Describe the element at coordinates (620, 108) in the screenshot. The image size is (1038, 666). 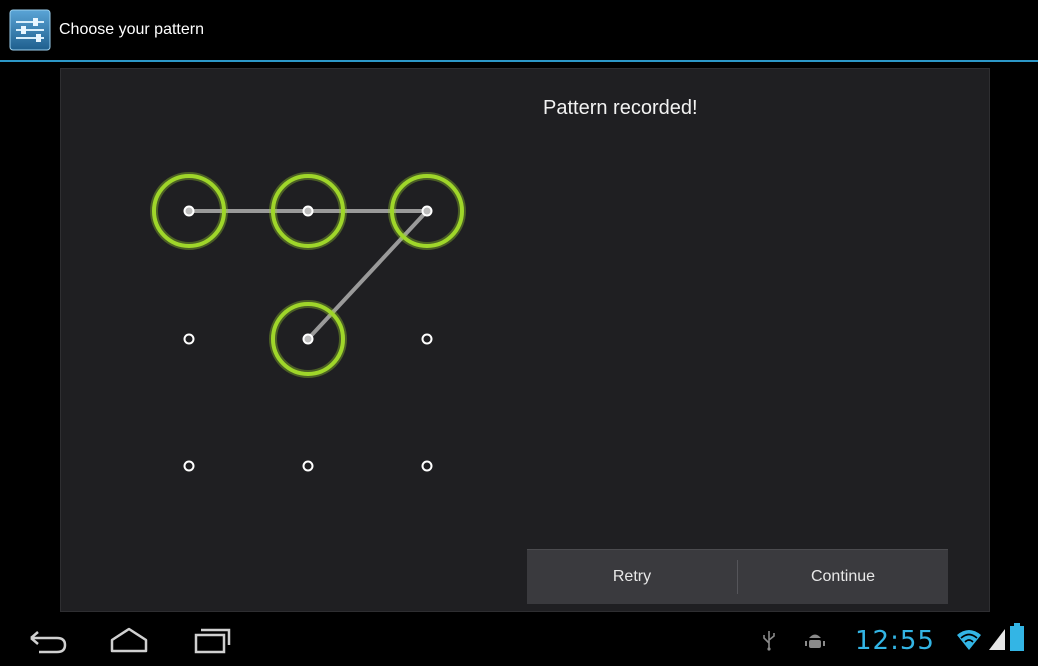
I see `pattern-status-message: Pattern recorded!` at that location.